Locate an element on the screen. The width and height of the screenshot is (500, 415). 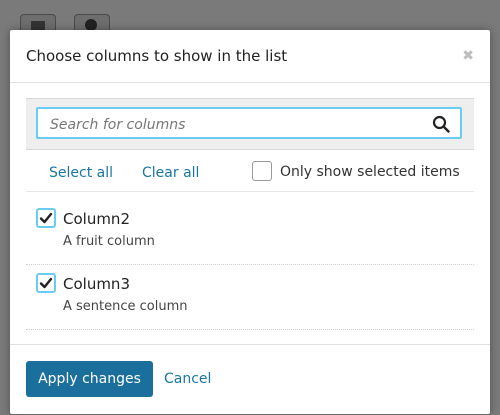
search-bar is located at coordinates (250, 124).